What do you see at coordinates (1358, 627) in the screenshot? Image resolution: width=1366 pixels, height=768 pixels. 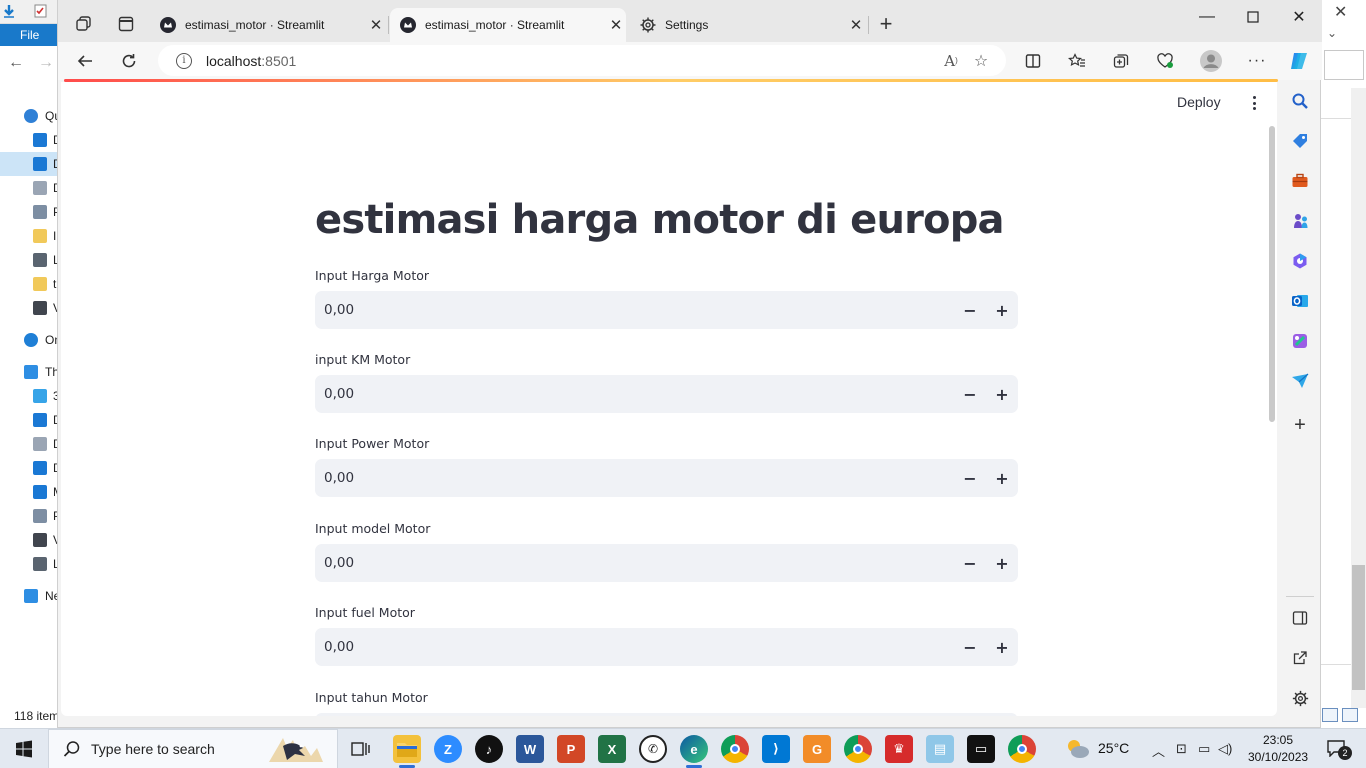 I see `explorer-scrollbar-thumb` at bounding box center [1358, 627].